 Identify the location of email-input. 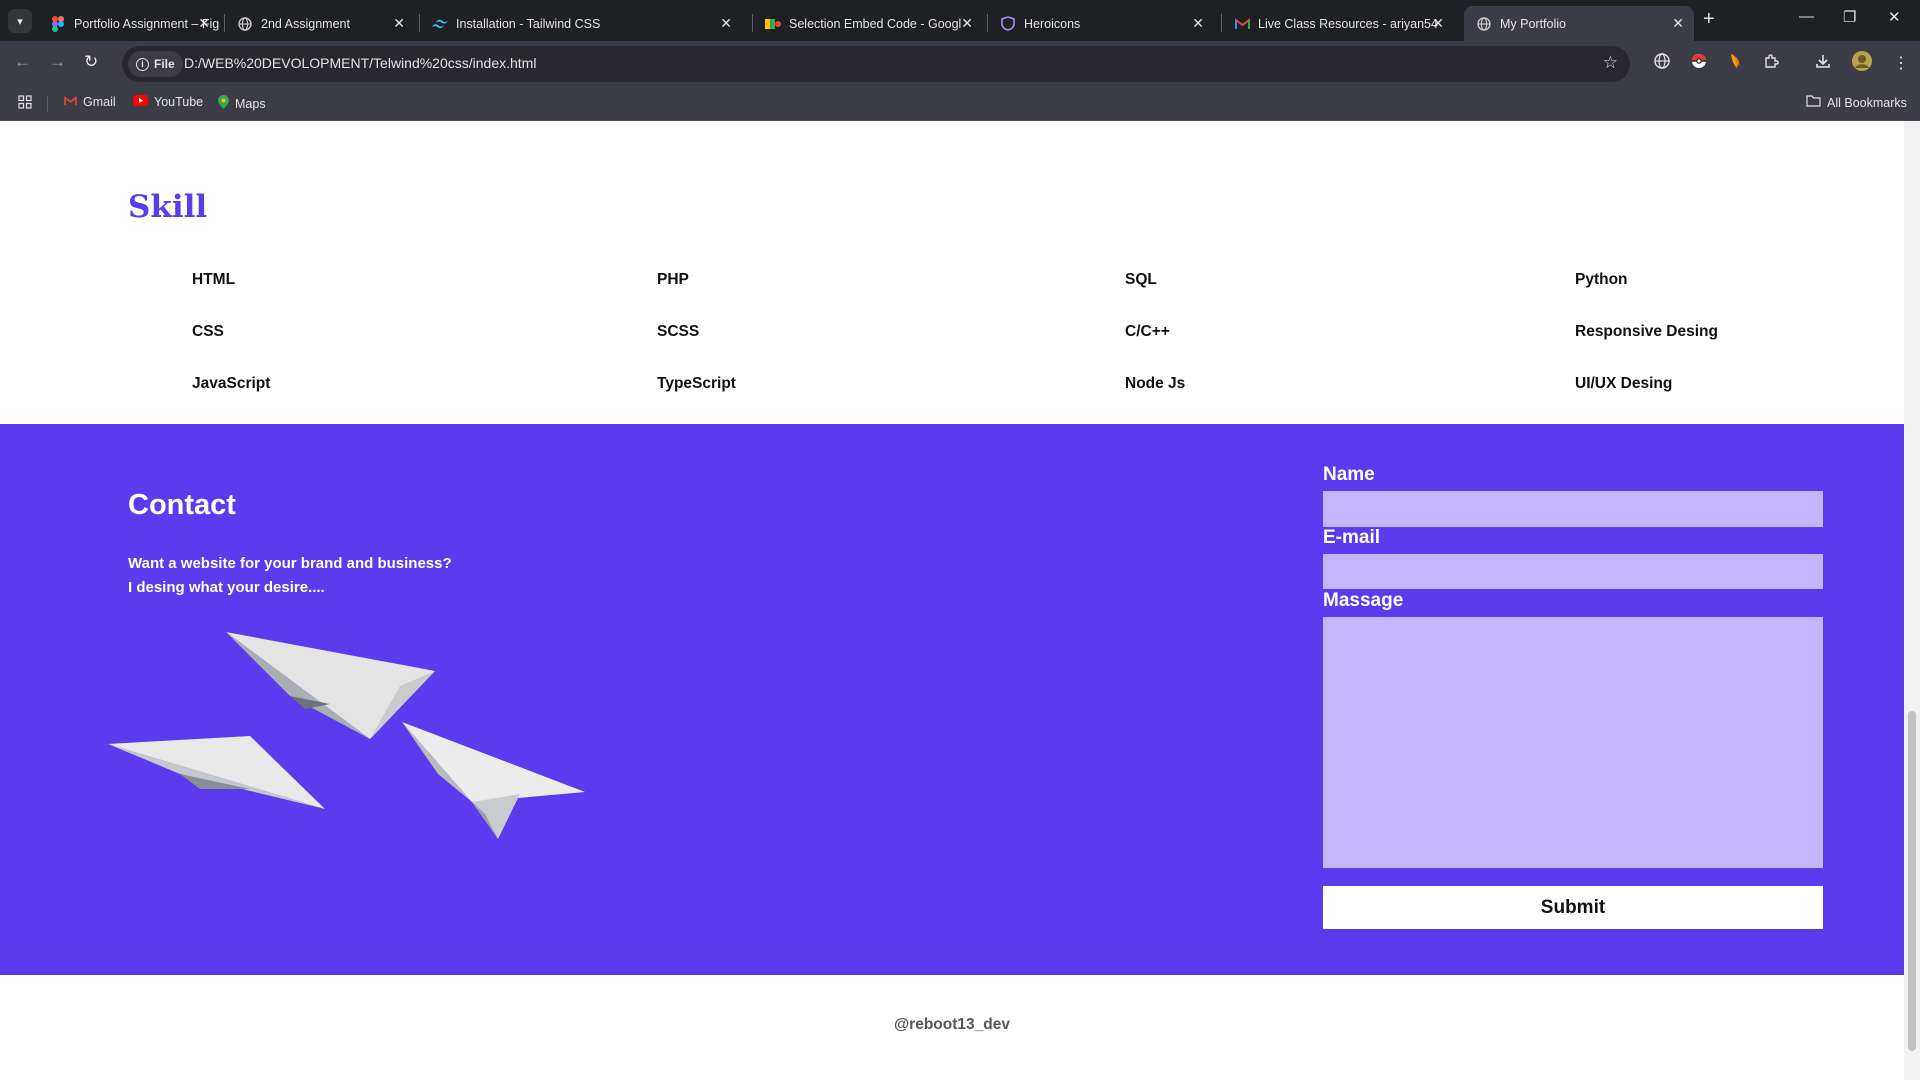
(1573, 571).